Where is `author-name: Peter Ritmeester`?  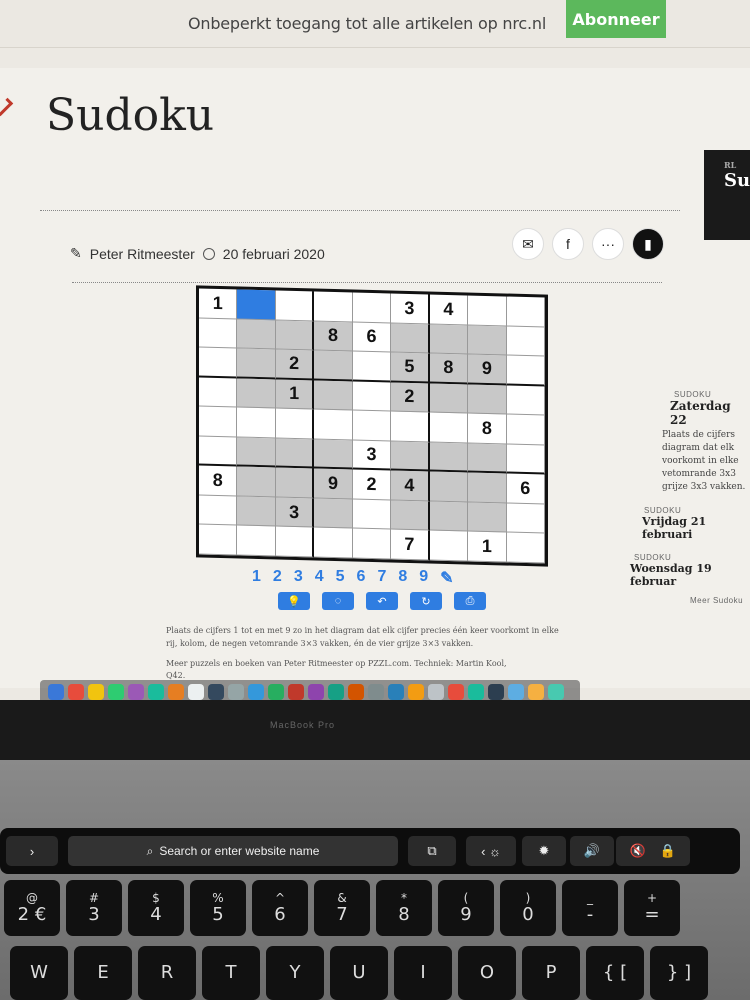 author-name: Peter Ritmeester is located at coordinates (142, 254).